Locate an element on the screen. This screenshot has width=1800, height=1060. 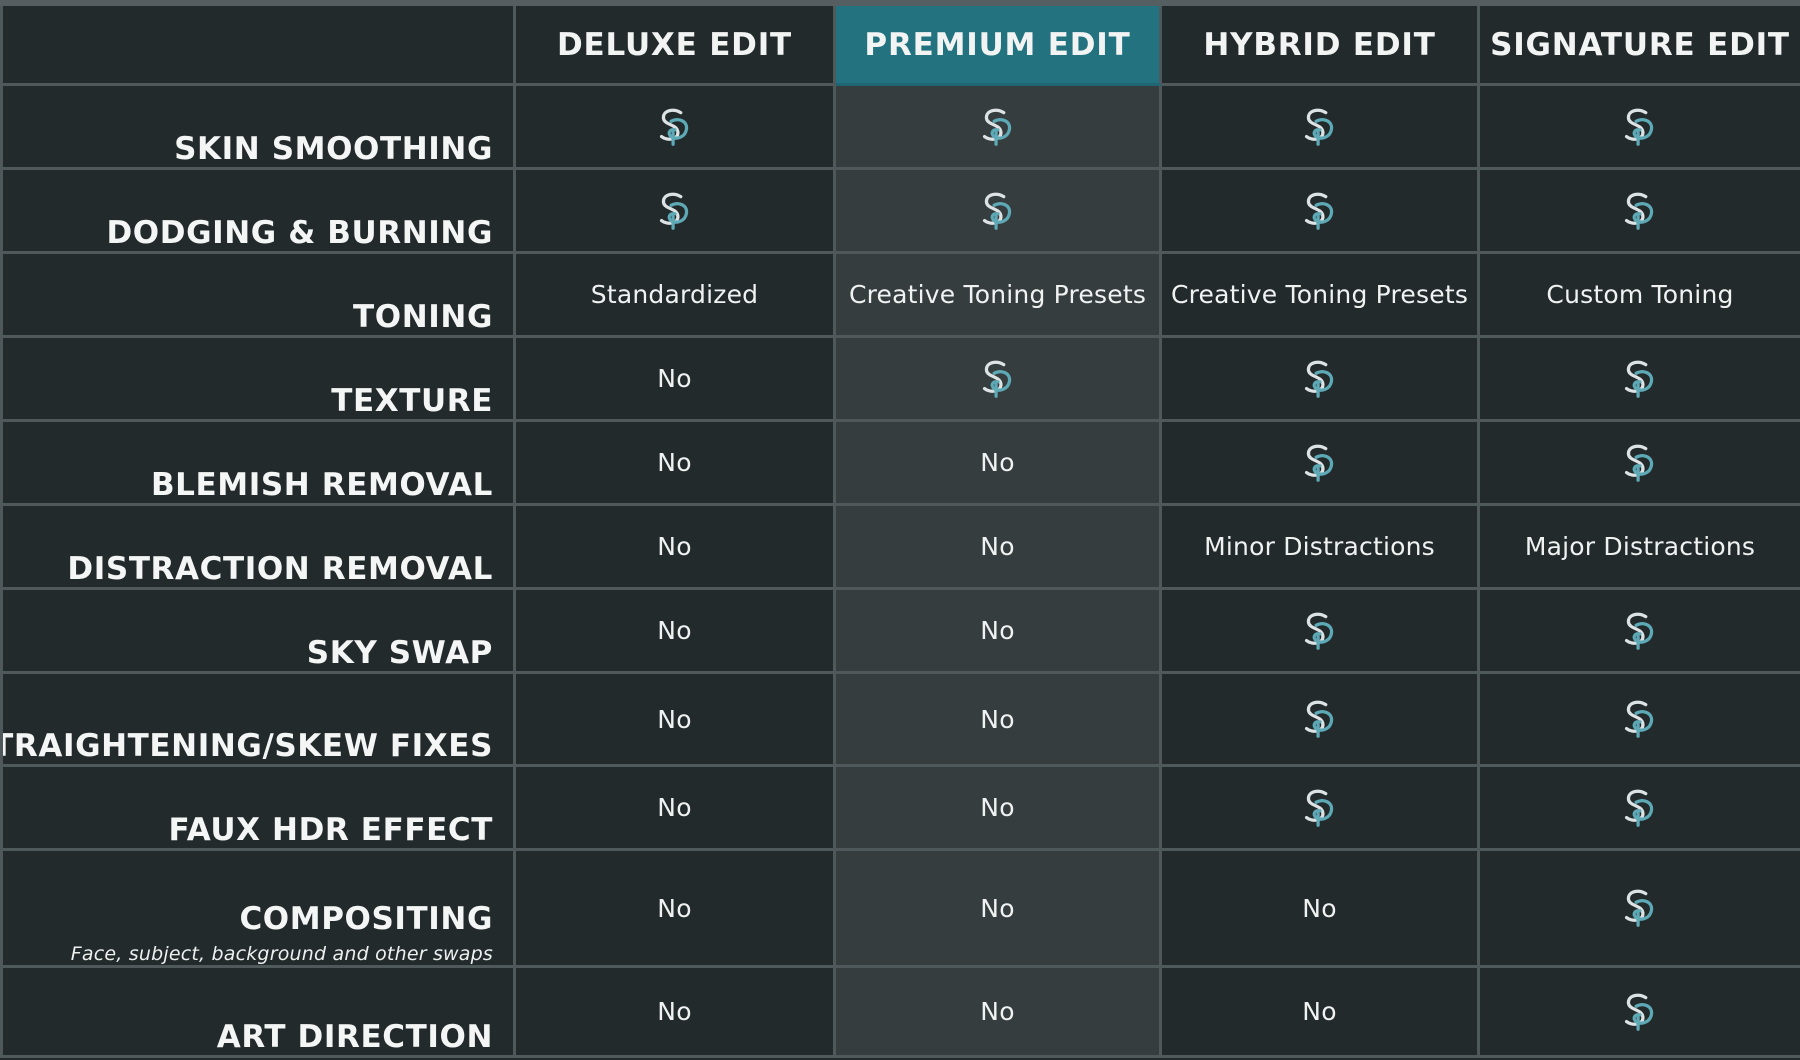
row-label: SKY SWAP is located at coordinates (399, 653).